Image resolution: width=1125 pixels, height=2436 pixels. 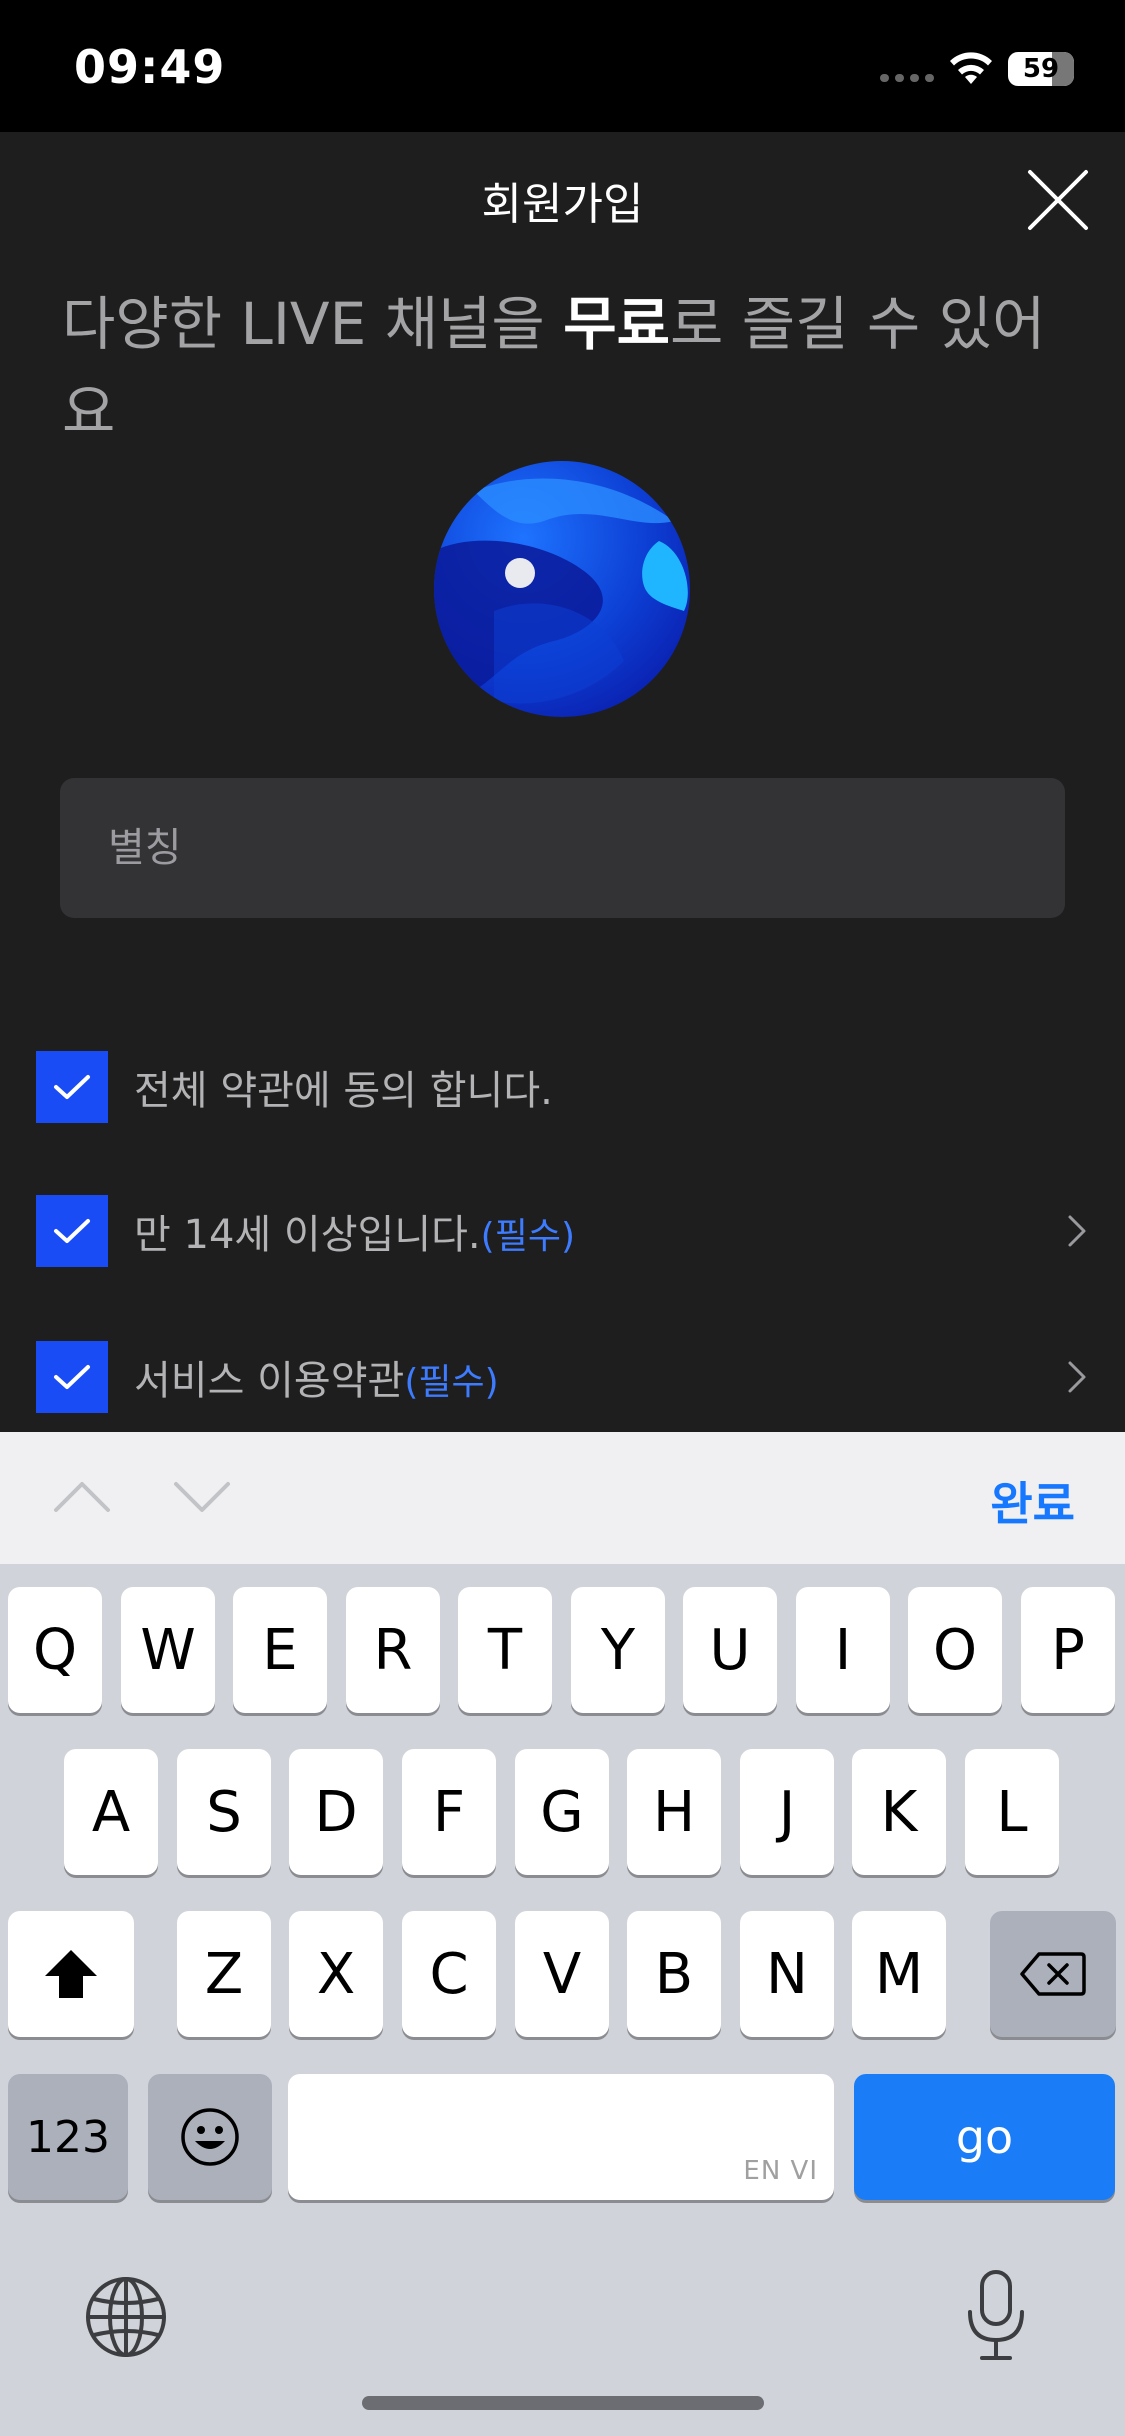 I want to click on key-c: C, so click(x=449, y=1974).